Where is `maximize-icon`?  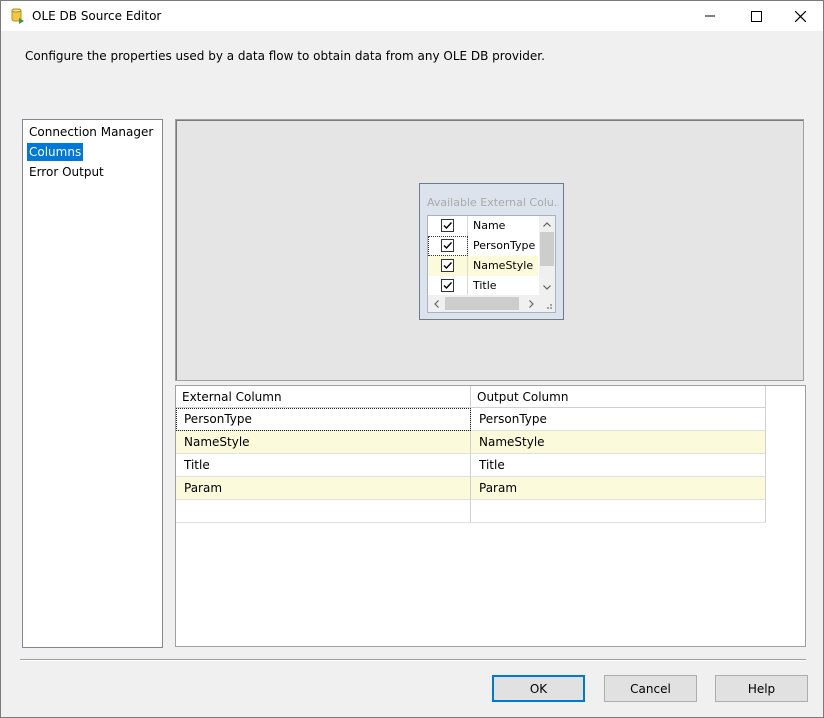
maximize-icon is located at coordinates (756, 16).